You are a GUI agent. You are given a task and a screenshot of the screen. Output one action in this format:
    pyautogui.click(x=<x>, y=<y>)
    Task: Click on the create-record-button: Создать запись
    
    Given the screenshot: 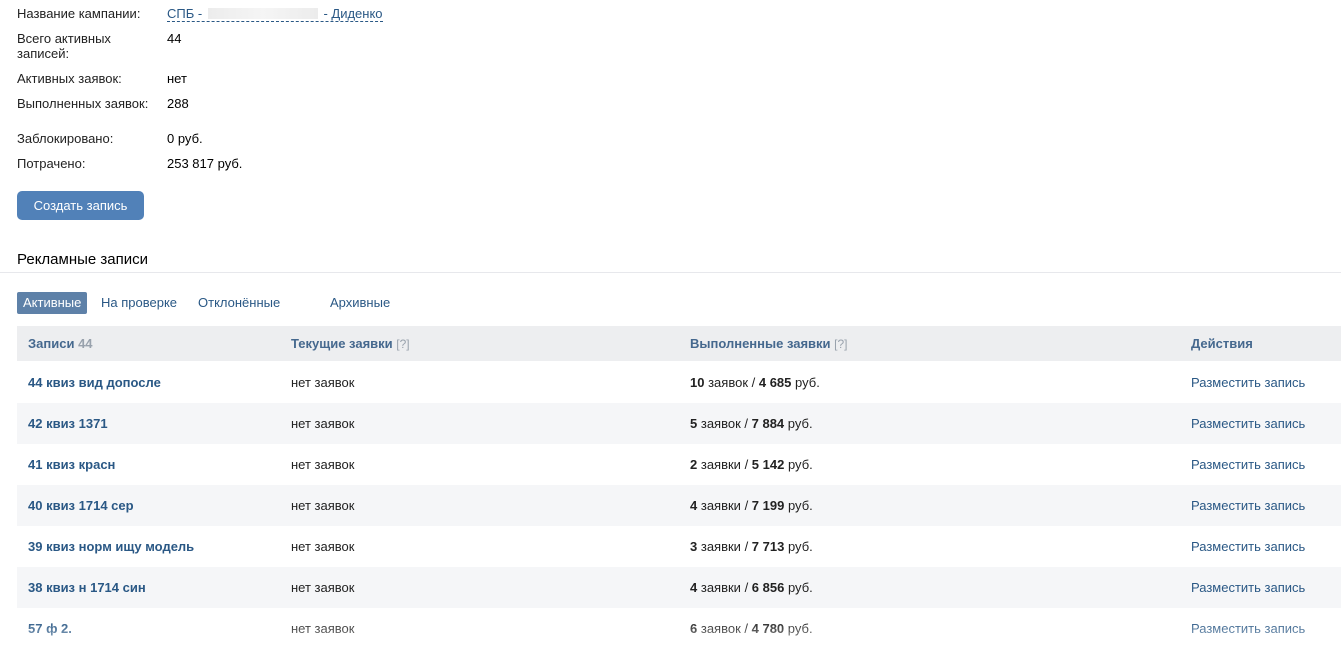 What is the action you would take?
    pyautogui.click(x=80, y=205)
    